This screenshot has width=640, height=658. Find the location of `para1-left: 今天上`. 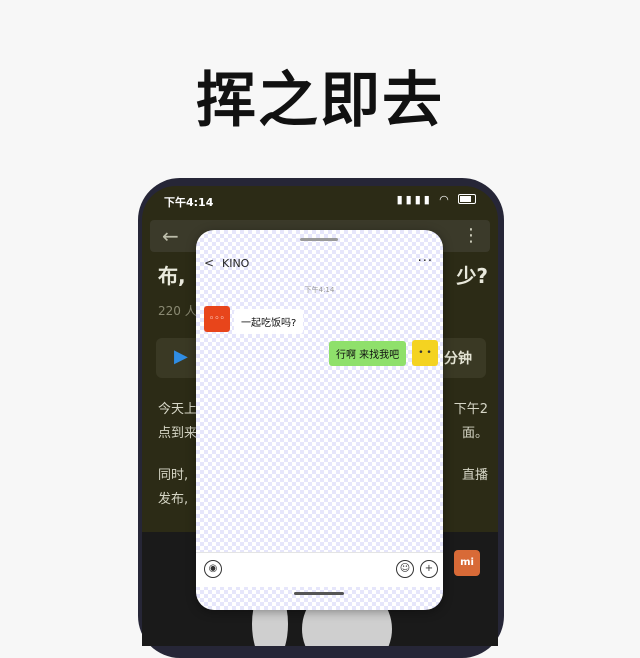

para1-left: 今天上 is located at coordinates (178, 409).